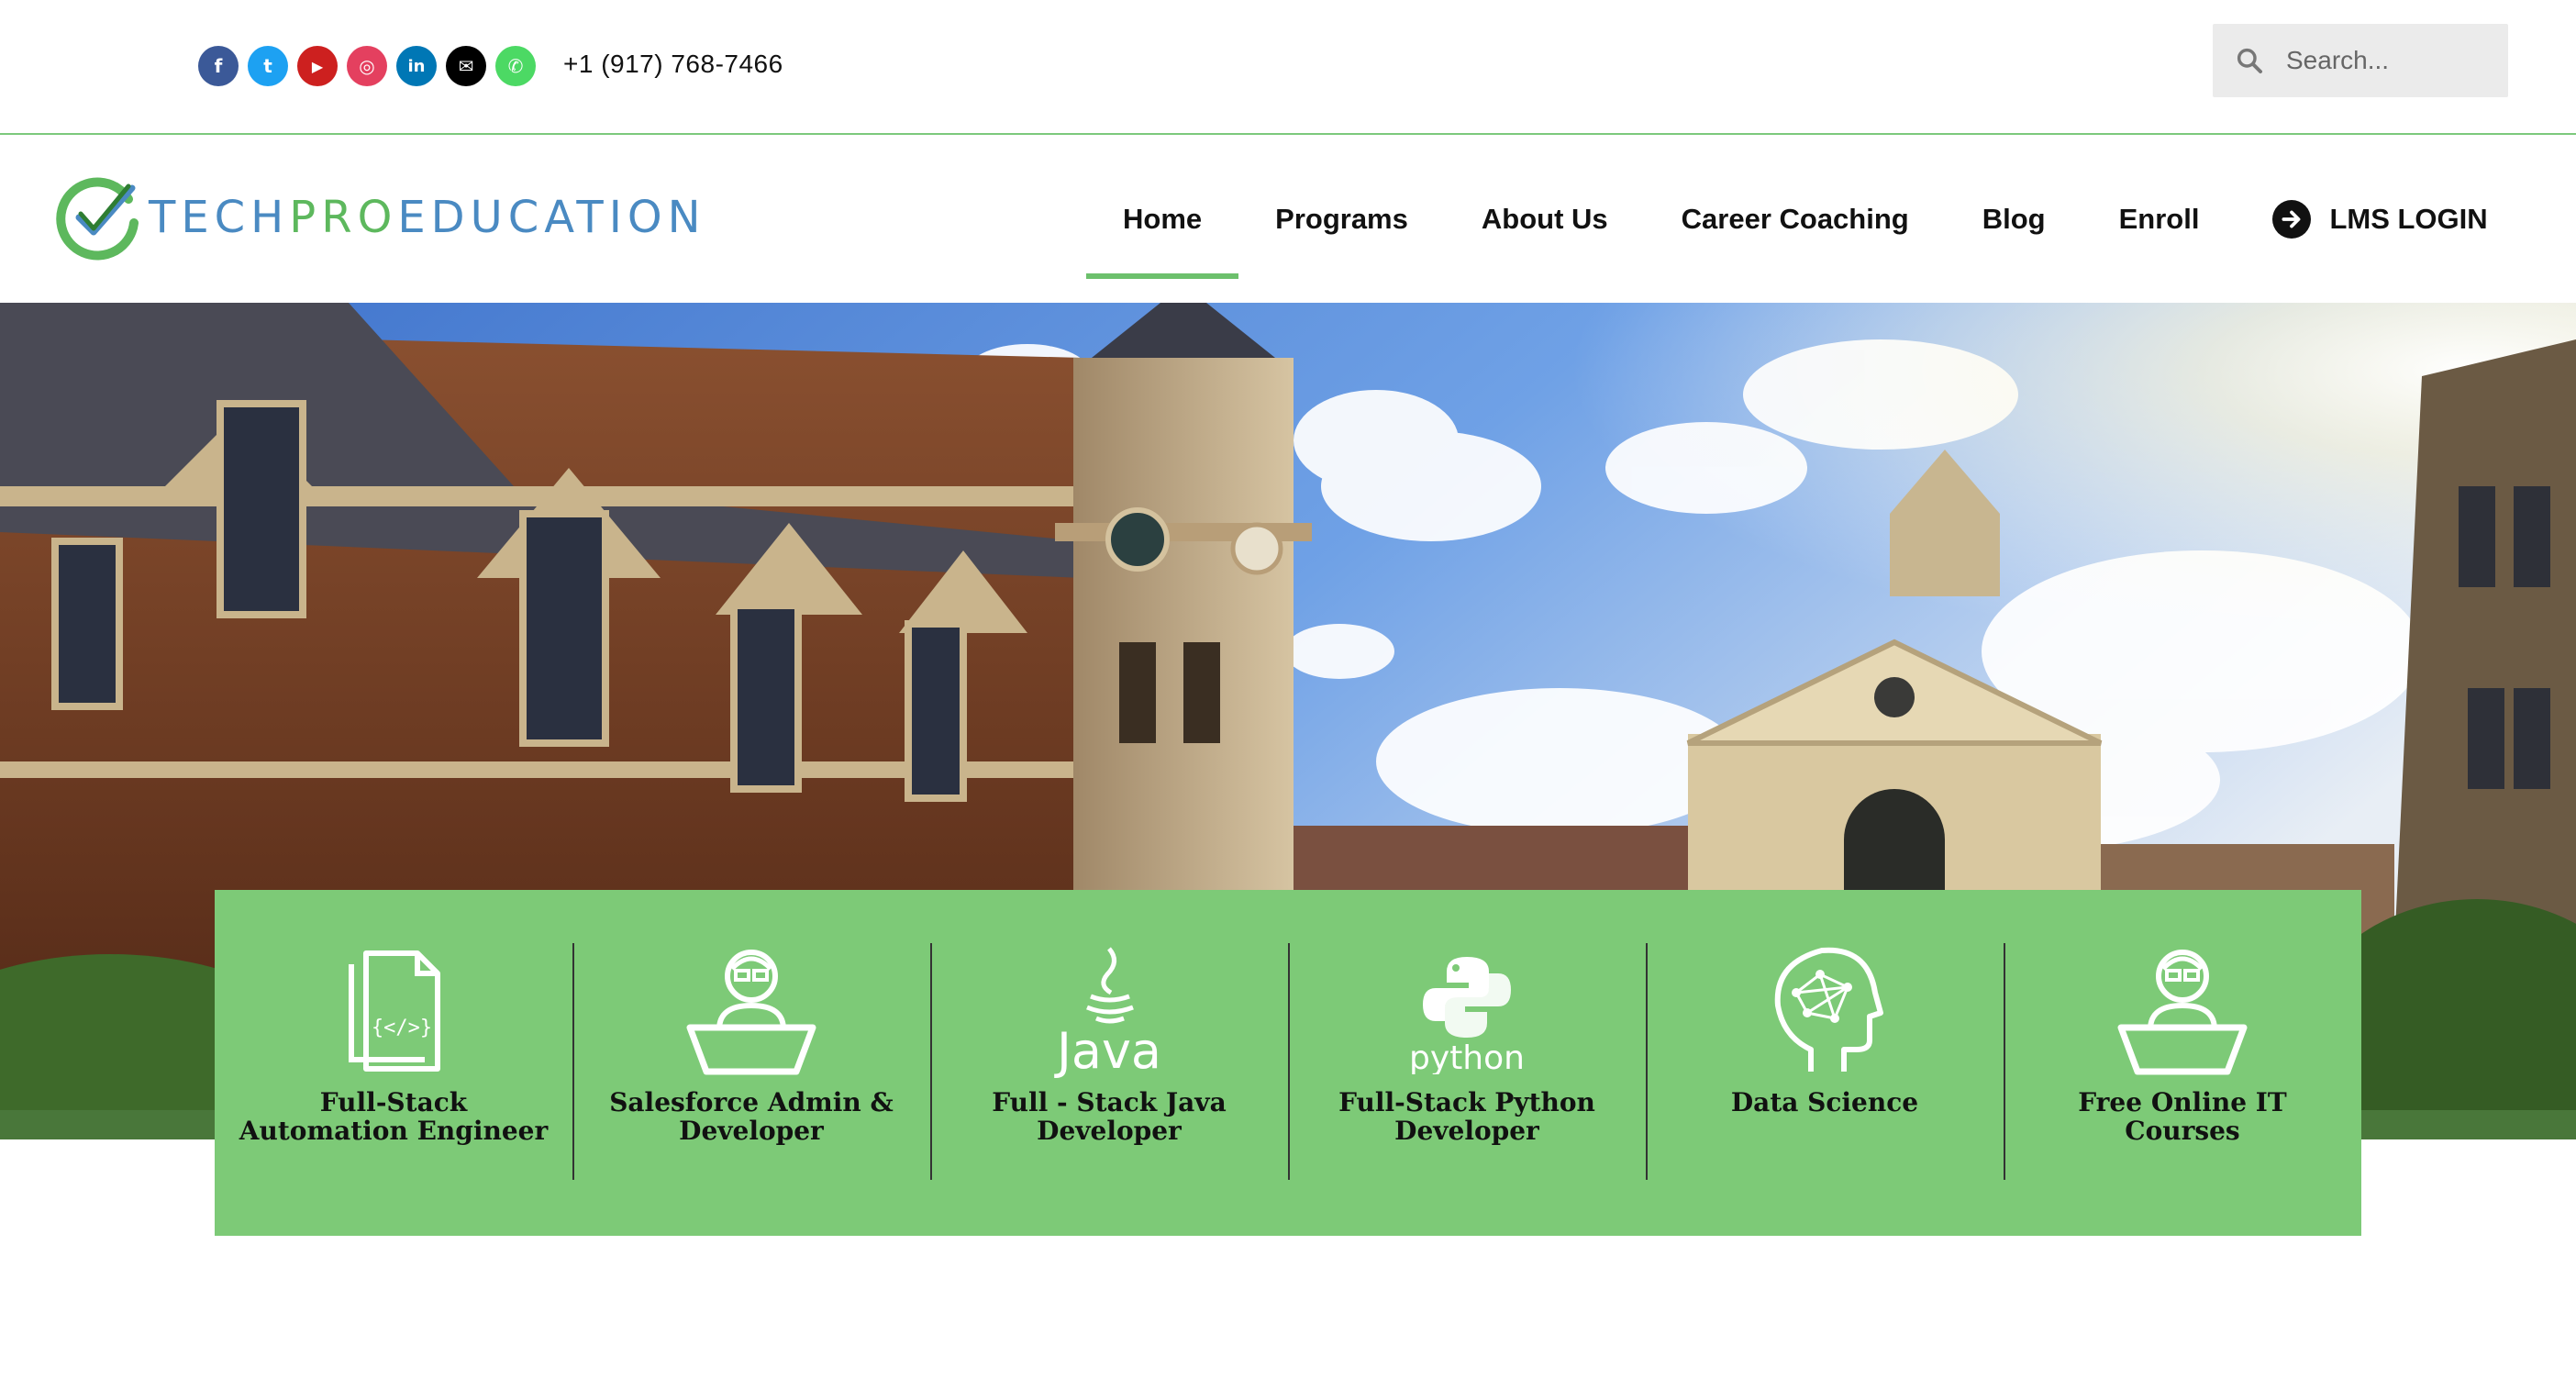  What do you see at coordinates (1107, 1013) in the screenshot?
I see `java-logo-icon: Java` at bounding box center [1107, 1013].